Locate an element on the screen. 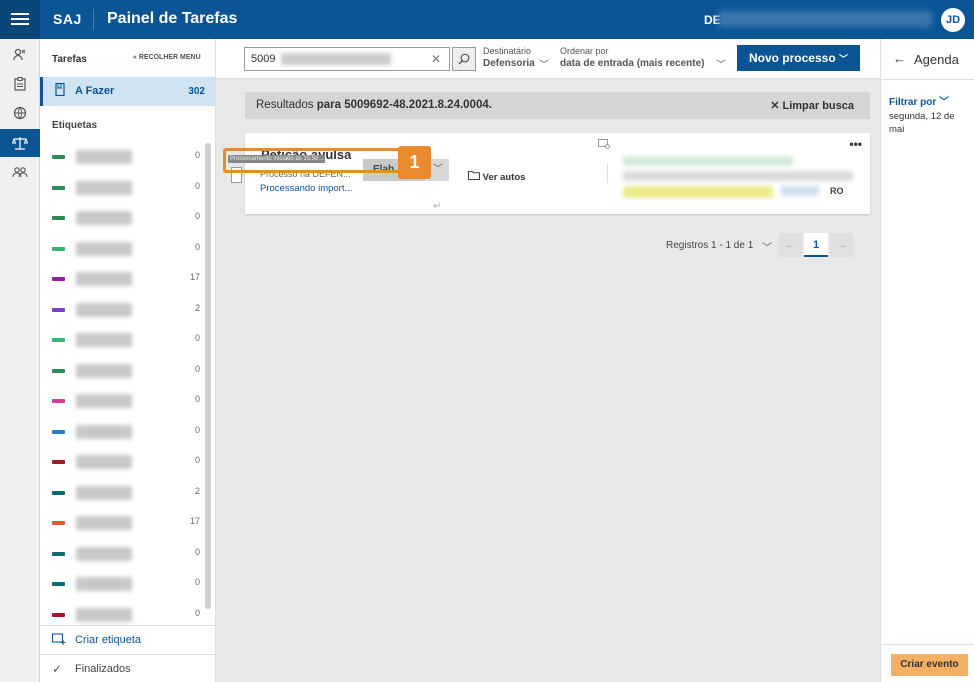 This screenshot has width=974, height=682. results-query: para 5009692-48.2021.8.24.0004. is located at coordinates (404, 105).